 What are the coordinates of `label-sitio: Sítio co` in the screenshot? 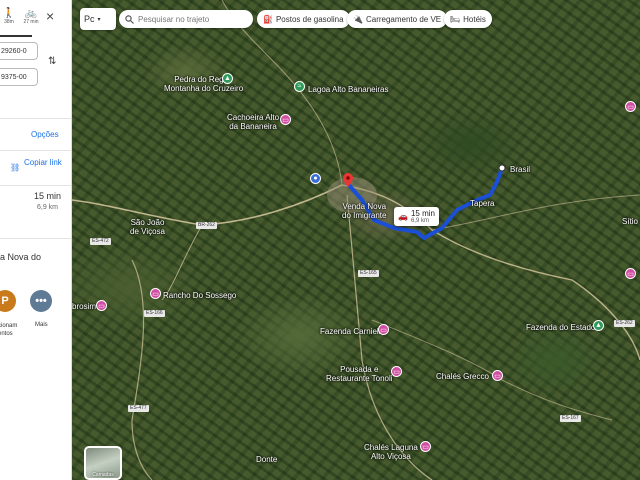 It's located at (631, 221).